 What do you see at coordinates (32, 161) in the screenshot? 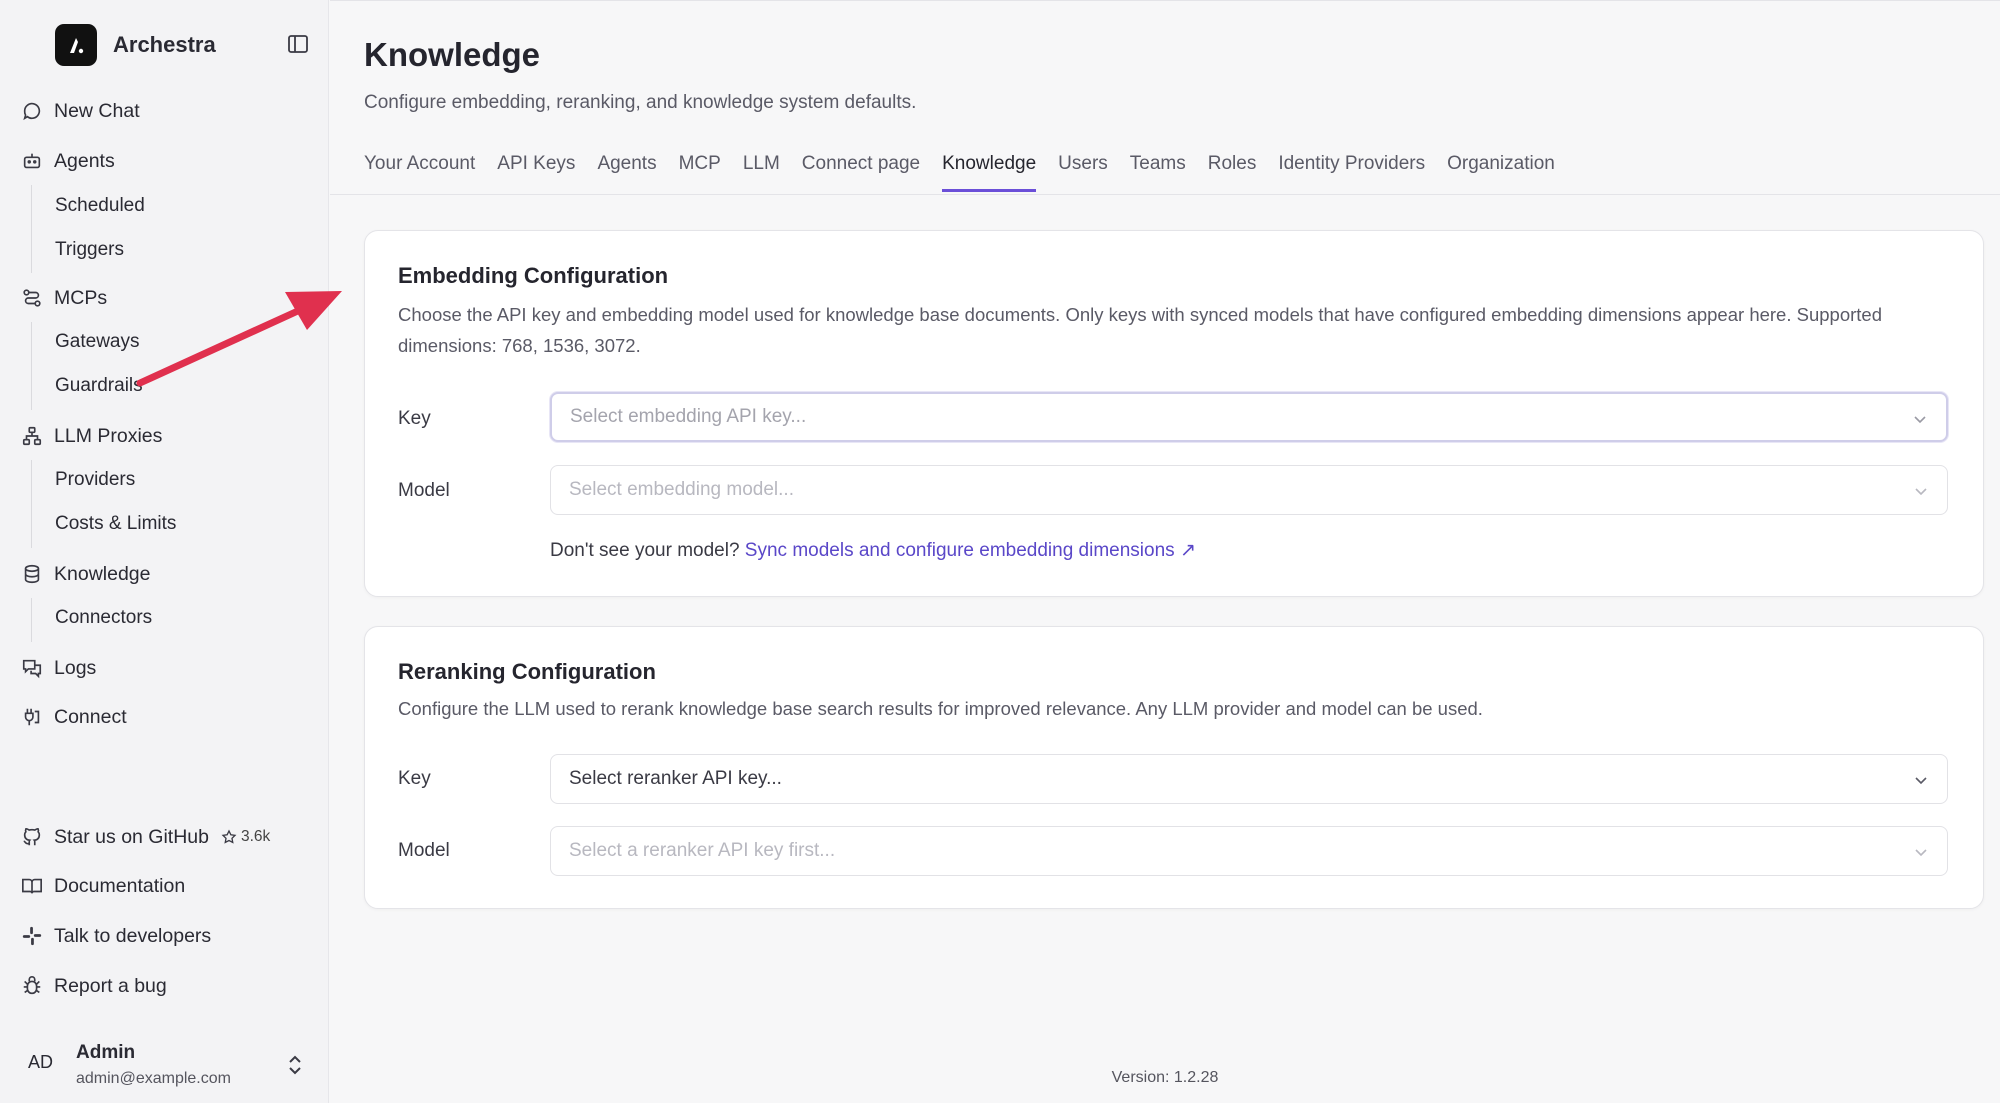
I see `bot-icon` at bounding box center [32, 161].